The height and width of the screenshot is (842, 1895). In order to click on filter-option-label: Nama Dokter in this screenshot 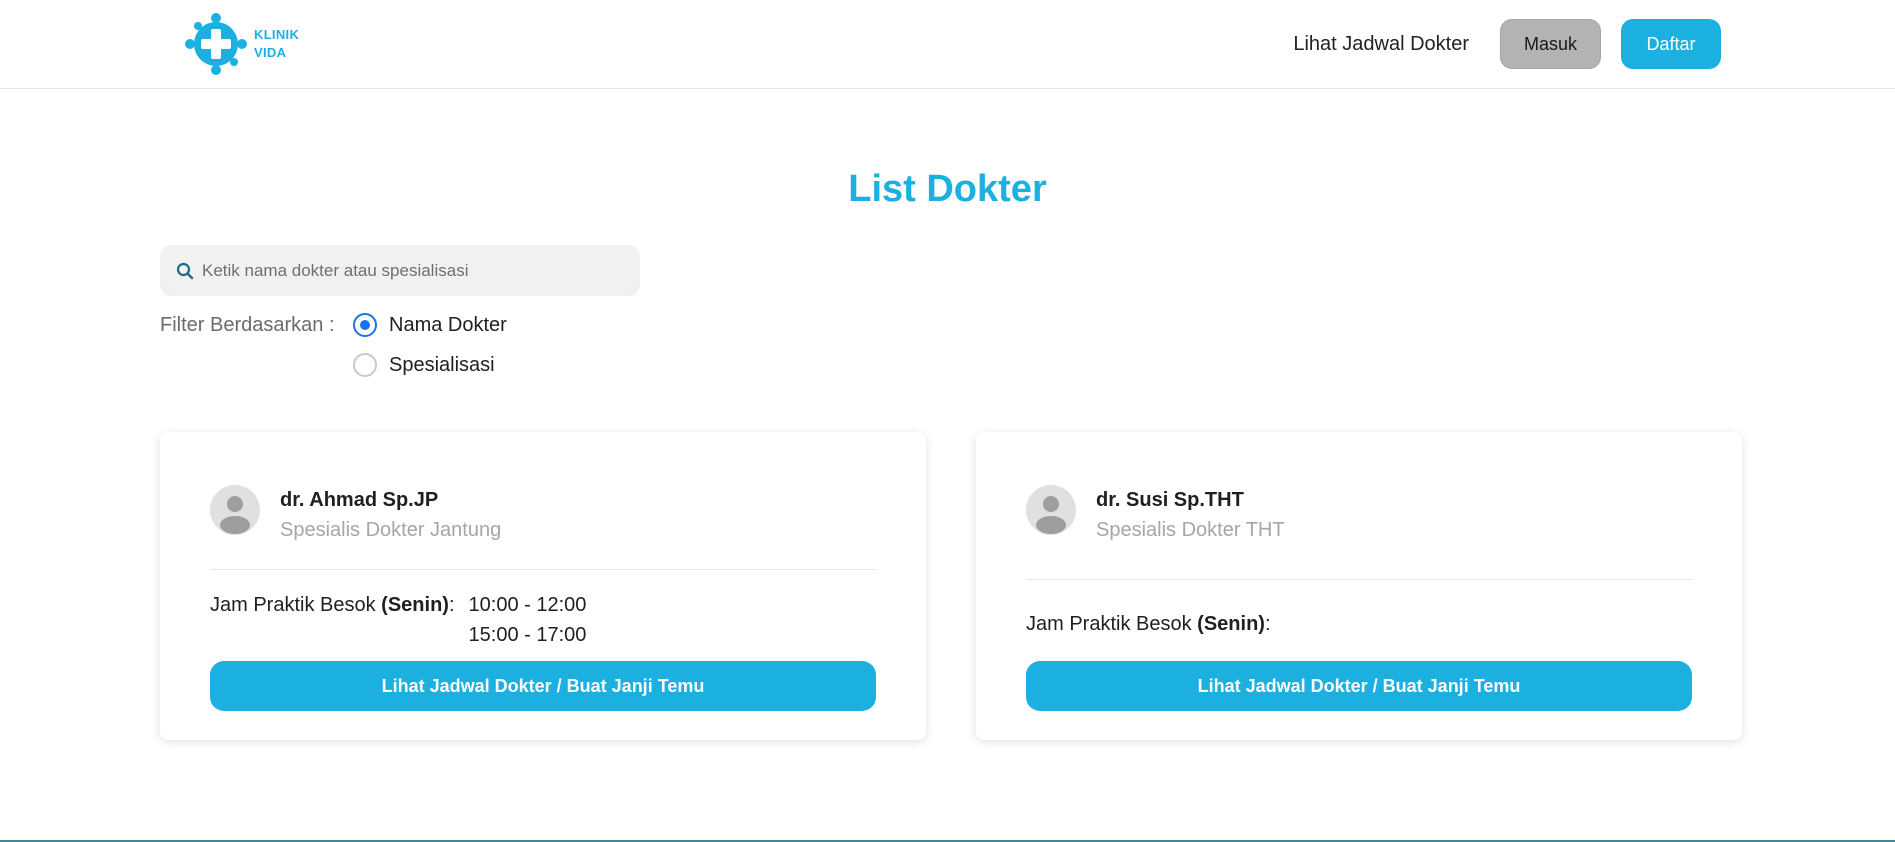, I will do `click(448, 324)`.